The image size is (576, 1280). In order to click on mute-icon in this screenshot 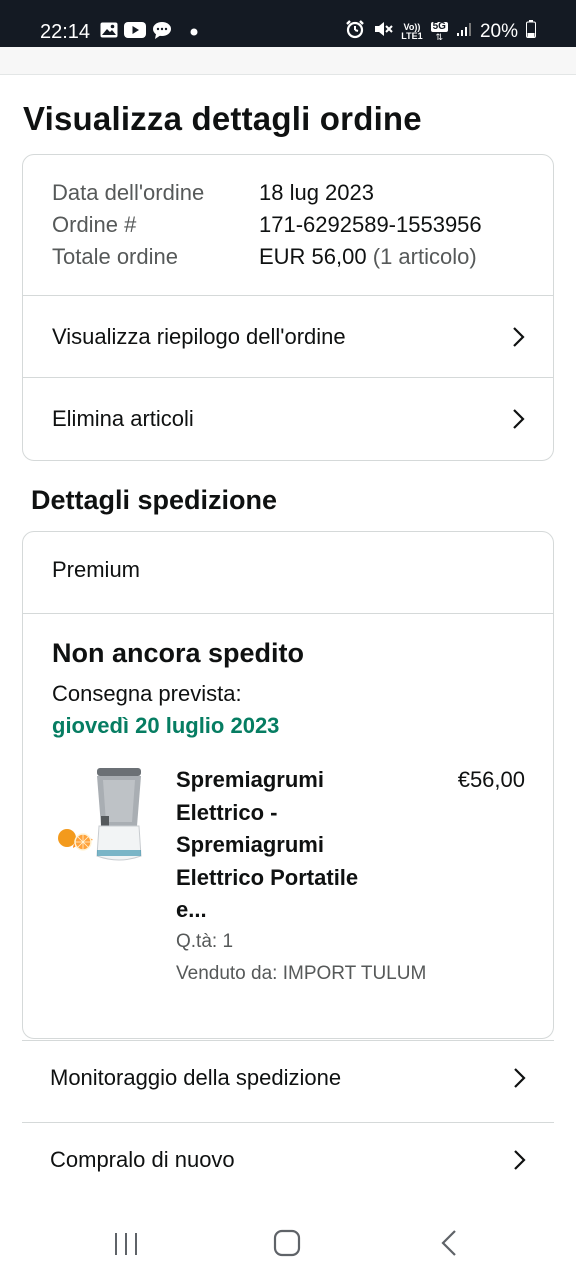, I will do `click(383, 32)`.